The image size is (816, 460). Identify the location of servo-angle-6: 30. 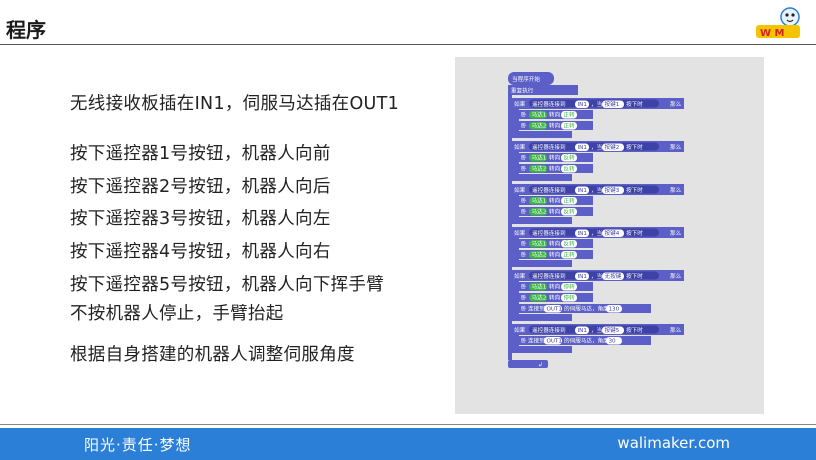
(613, 342).